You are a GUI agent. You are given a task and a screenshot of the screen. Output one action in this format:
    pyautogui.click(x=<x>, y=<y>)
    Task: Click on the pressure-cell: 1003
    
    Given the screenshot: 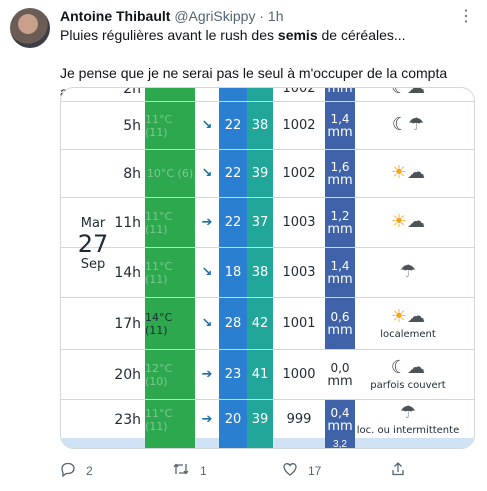 What is the action you would take?
    pyautogui.click(x=299, y=222)
    